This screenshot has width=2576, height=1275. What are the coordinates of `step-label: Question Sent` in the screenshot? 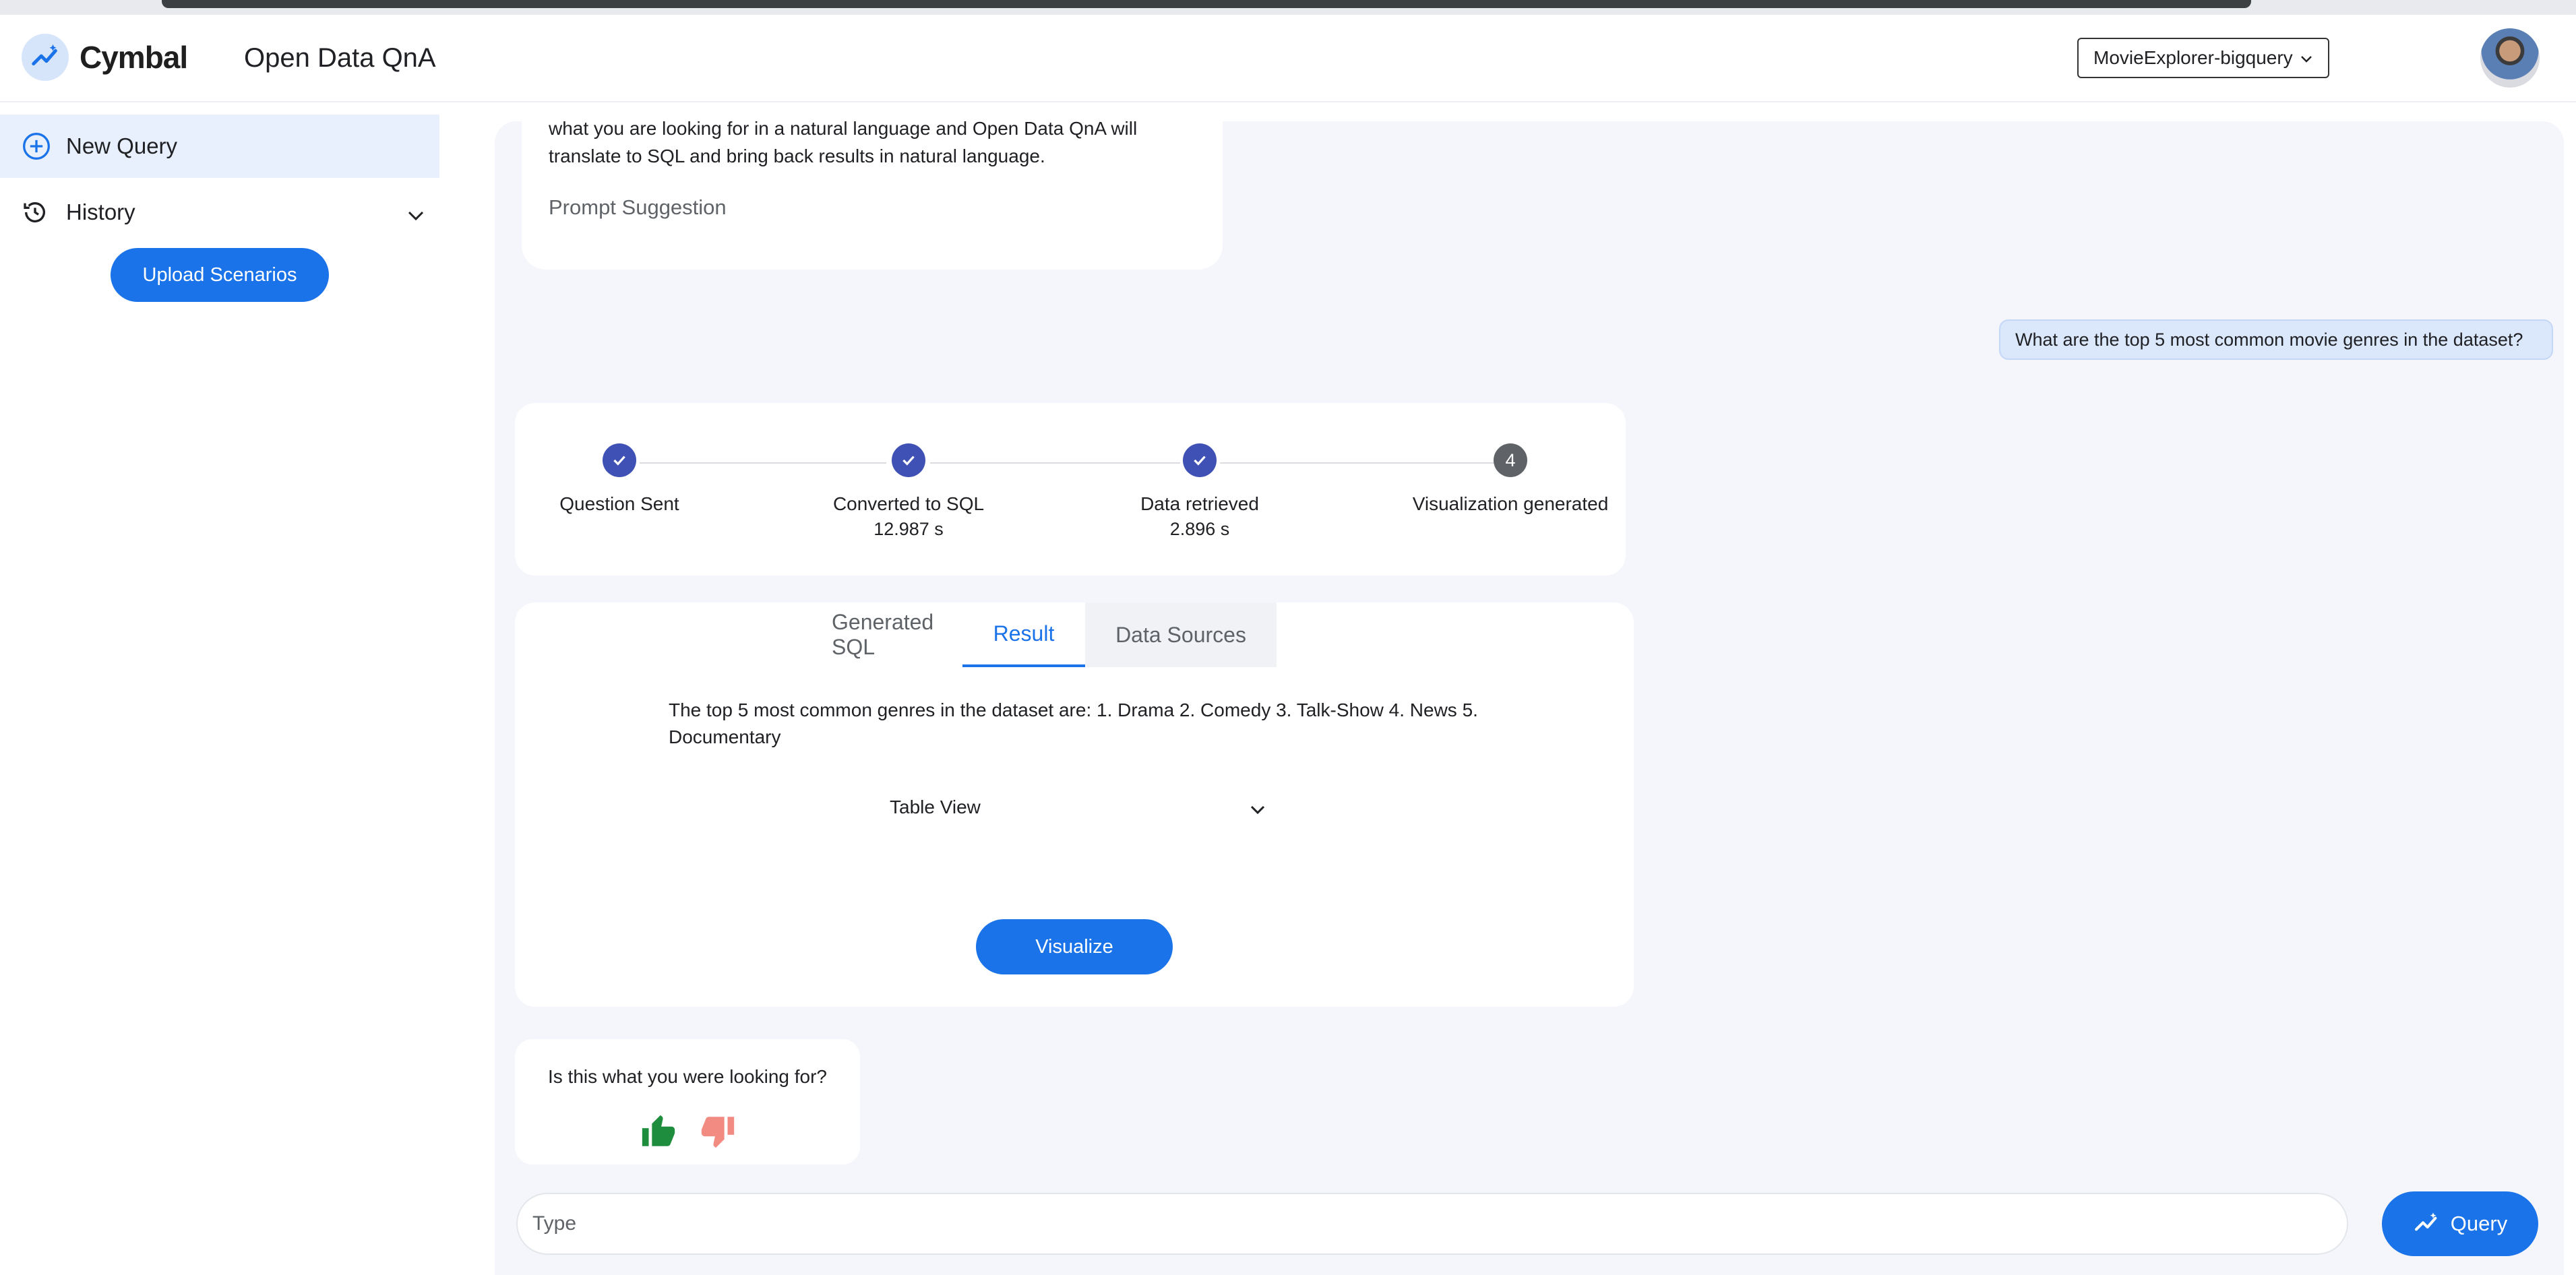 It's located at (619, 503).